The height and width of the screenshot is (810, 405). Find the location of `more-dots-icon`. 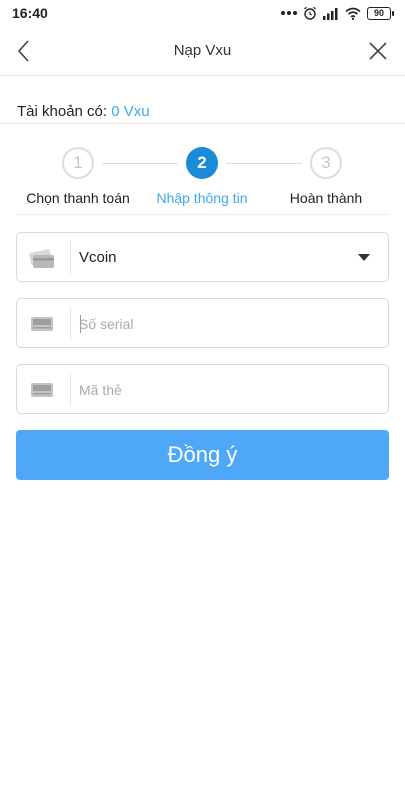

more-dots-icon is located at coordinates (289, 13).